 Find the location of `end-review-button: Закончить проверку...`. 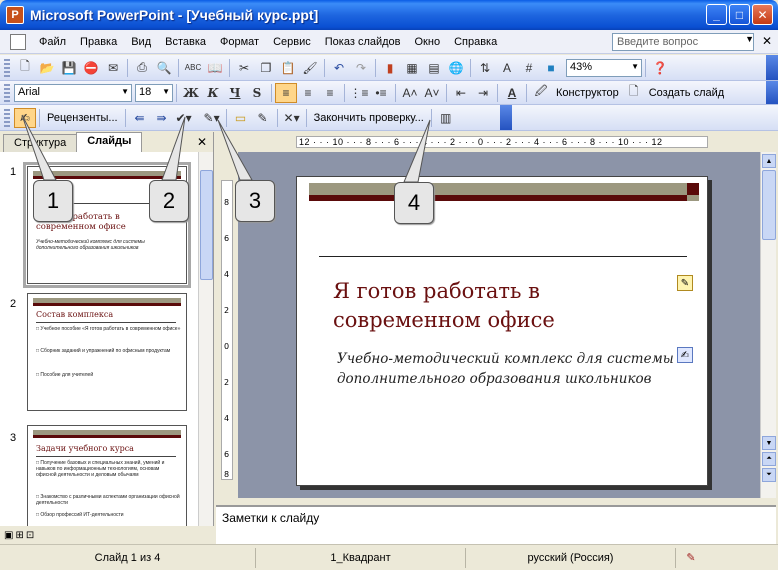

end-review-button: Закончить проверку... is located at coordinates (369, 118).